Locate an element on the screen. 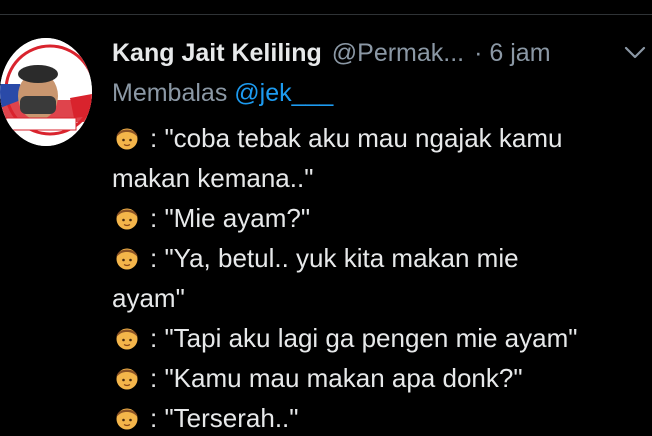  top-divider is located at coordinates (326, 14).